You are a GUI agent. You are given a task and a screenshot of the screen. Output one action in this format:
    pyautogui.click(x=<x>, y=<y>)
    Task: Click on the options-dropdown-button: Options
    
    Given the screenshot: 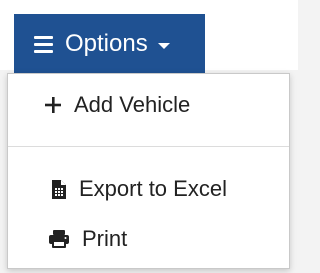 What is the action you would take?
    pyautogui.click(x=109, y=44)
    